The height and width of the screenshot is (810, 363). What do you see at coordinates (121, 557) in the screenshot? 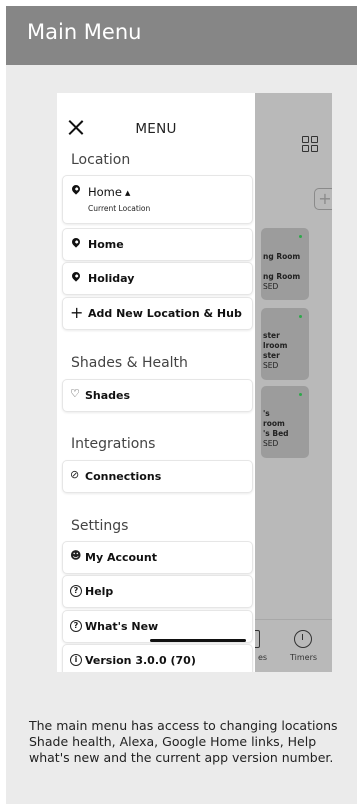
I see `menu-item-label: My Account` at bounding box center [121, 557].